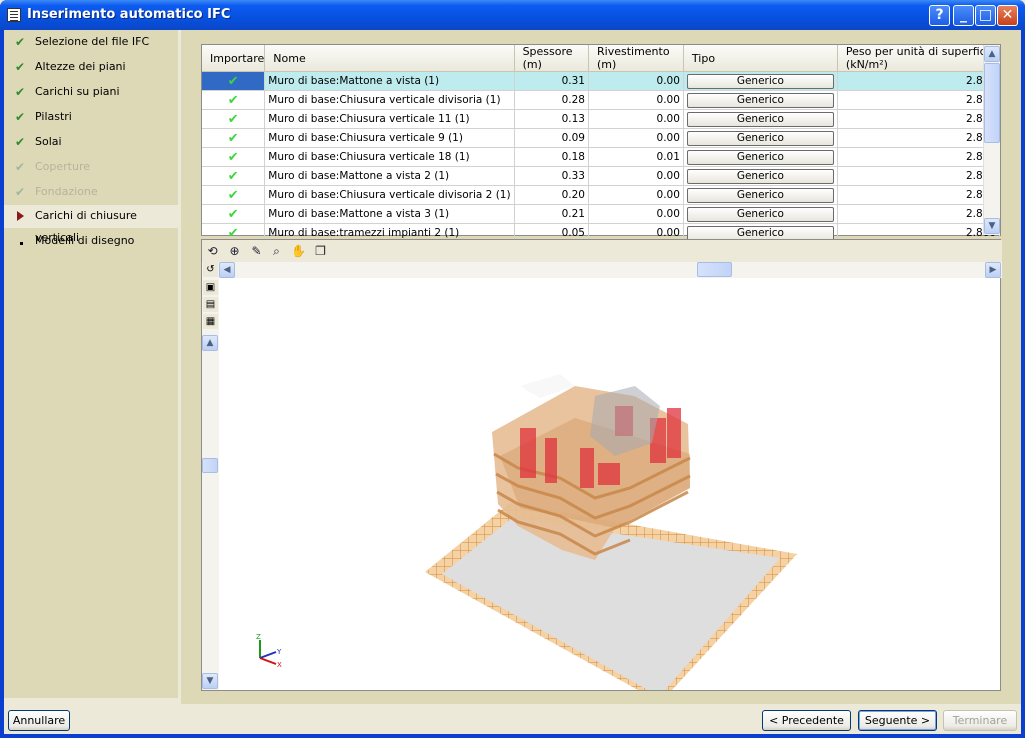 The height and width of the screenshot is (738, 1025). What do you see at coordinates (212, 251) in the screenshot?
I see `rotate-view-icon: ⟲` at bounding box center [212, 251].